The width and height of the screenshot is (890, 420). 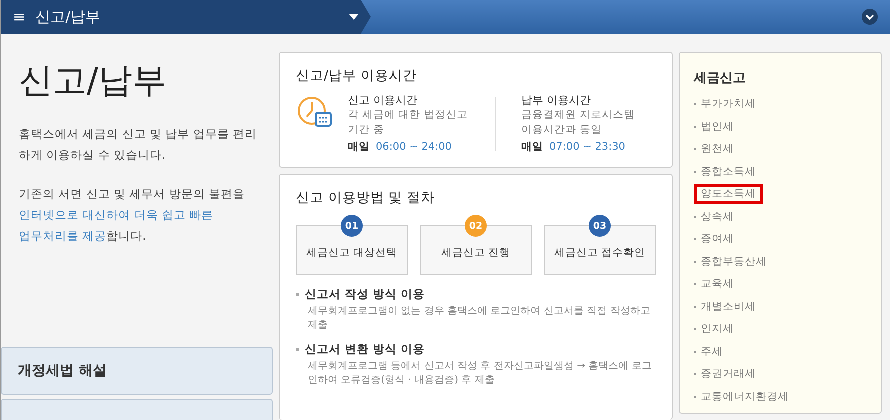 What do you see at coordinates (479, 319) in the screenshot?
I see `method-description: 세무회계프로그램이 없는 경우 홈택스에 로그인하여 신고서를 직접 작성하고 제출` at bounding box center [479, 319].